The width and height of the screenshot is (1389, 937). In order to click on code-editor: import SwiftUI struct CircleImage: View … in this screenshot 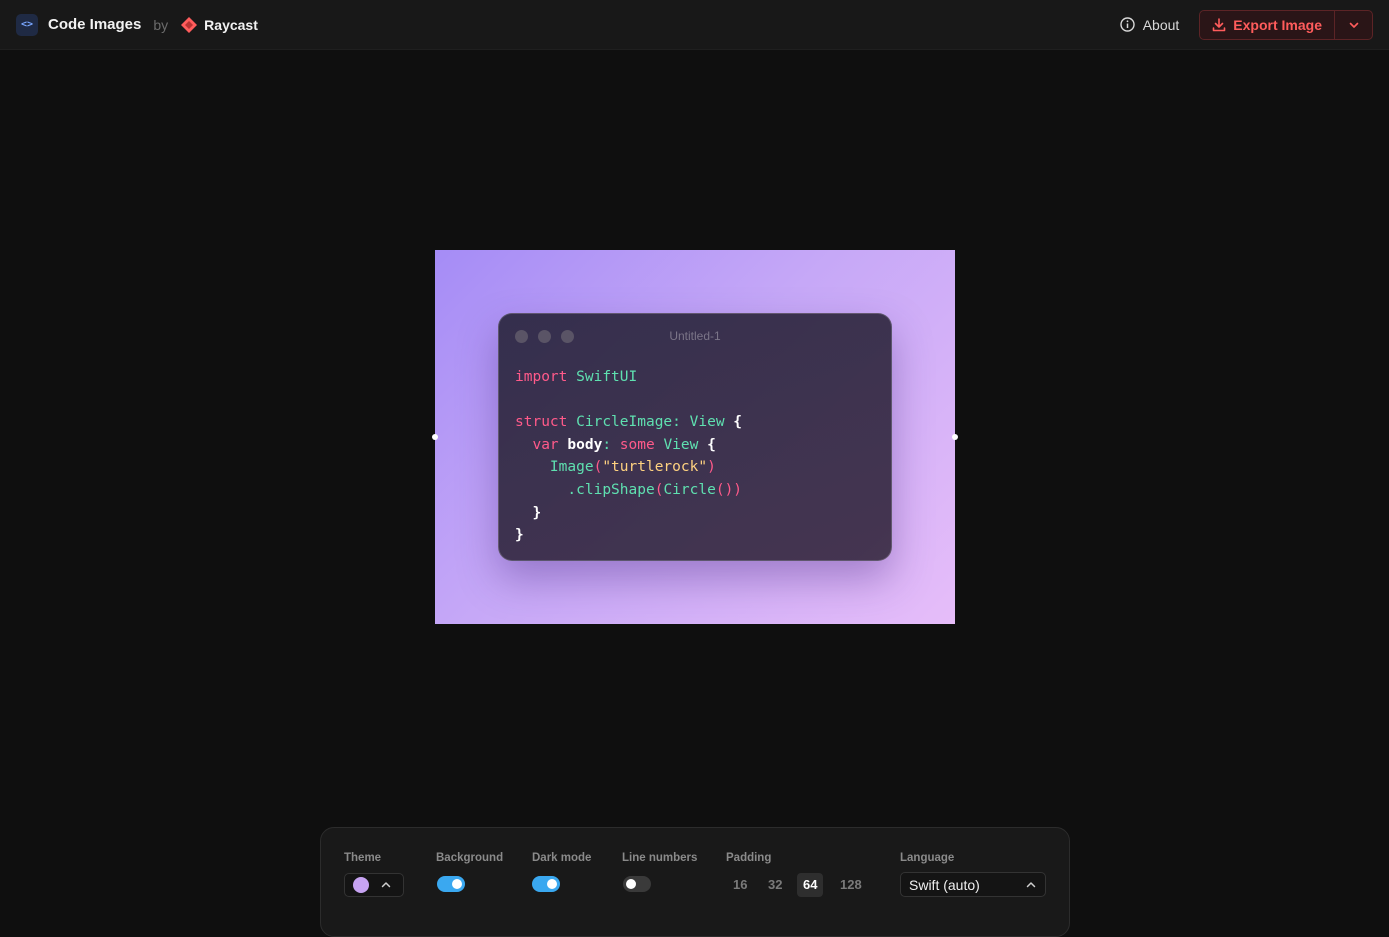, I will do `click(628, 456)`.